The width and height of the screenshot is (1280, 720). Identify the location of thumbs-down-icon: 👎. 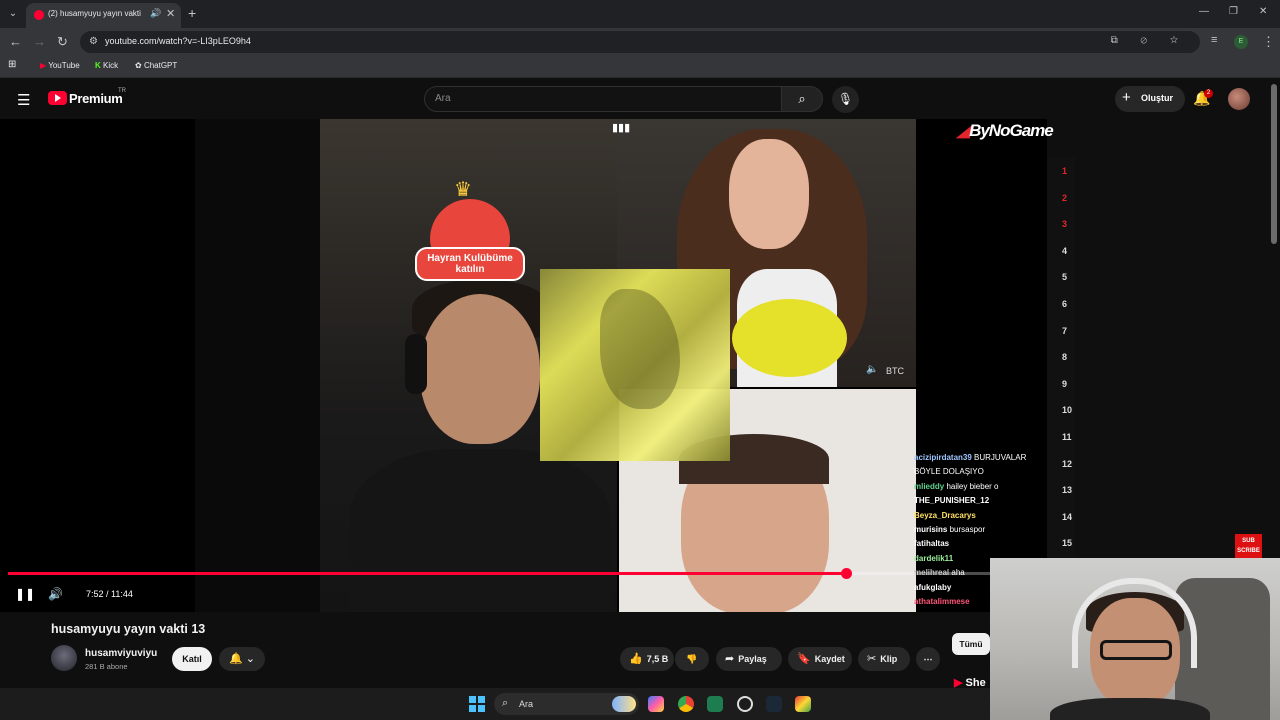
(692, 659).